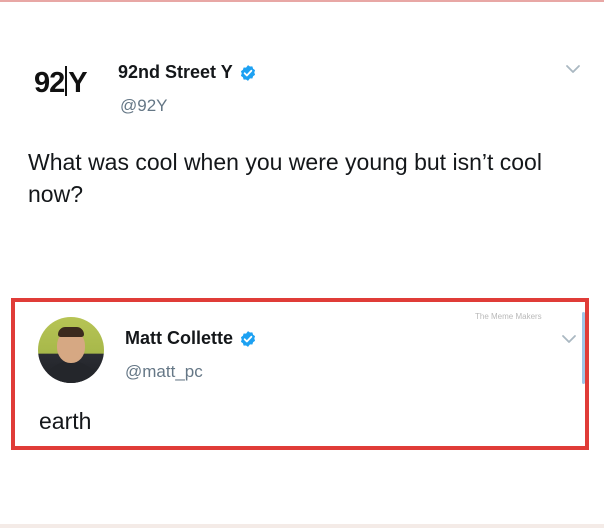 The width and height of the screenshot is (604, 528). I want to click on logo-text-left: 92, so click(49, 83).